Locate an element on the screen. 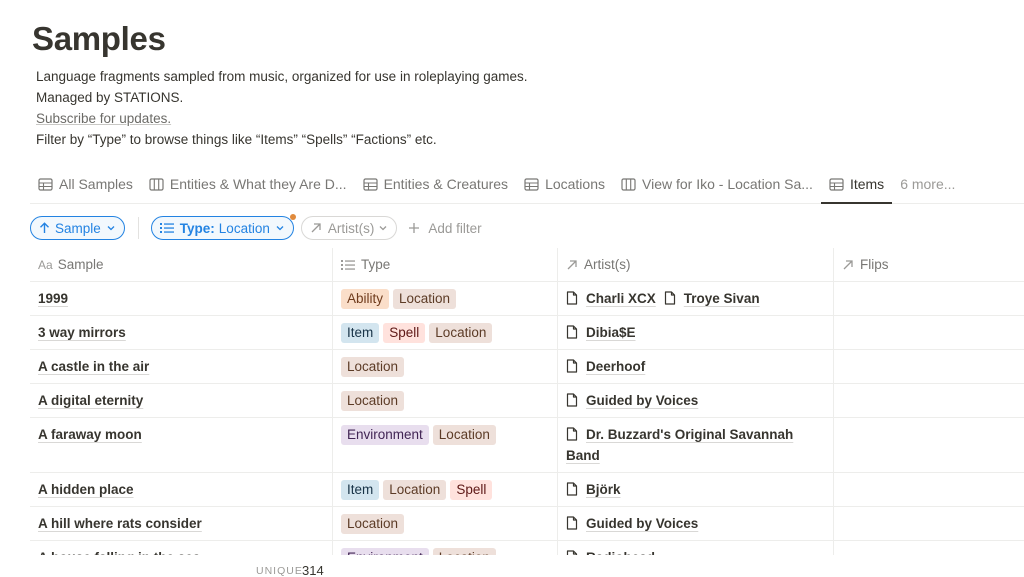  add-filter-button: Add filter is located at coordinates (446, 228).